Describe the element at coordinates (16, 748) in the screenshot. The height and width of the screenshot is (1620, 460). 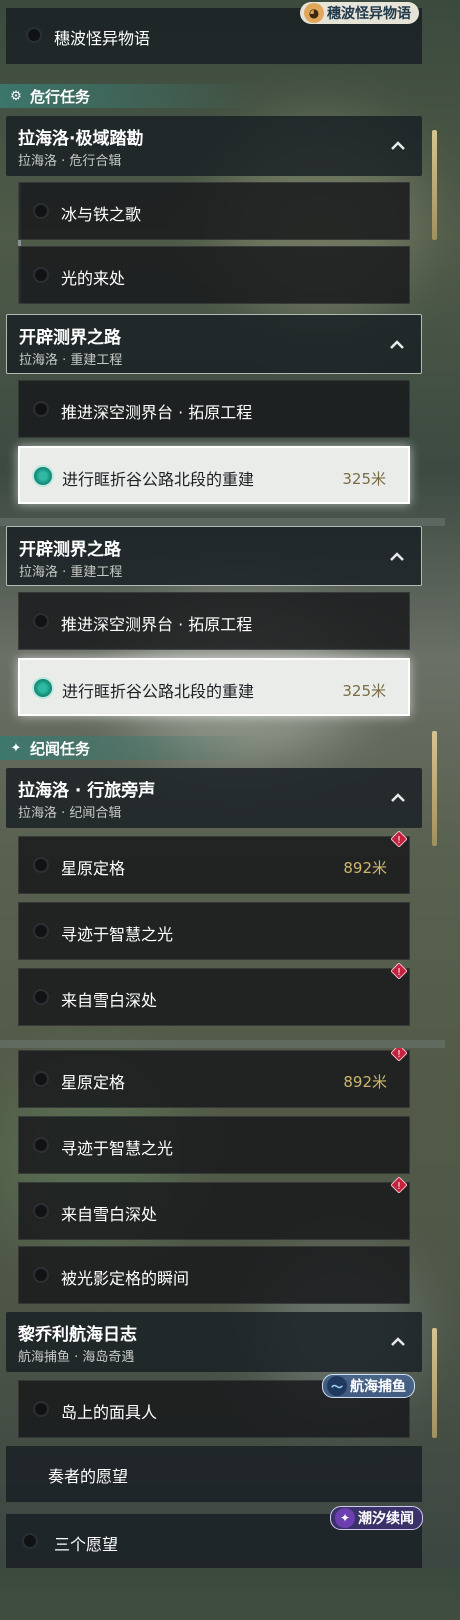
I see `sparkle-icon: ✦` at that location.